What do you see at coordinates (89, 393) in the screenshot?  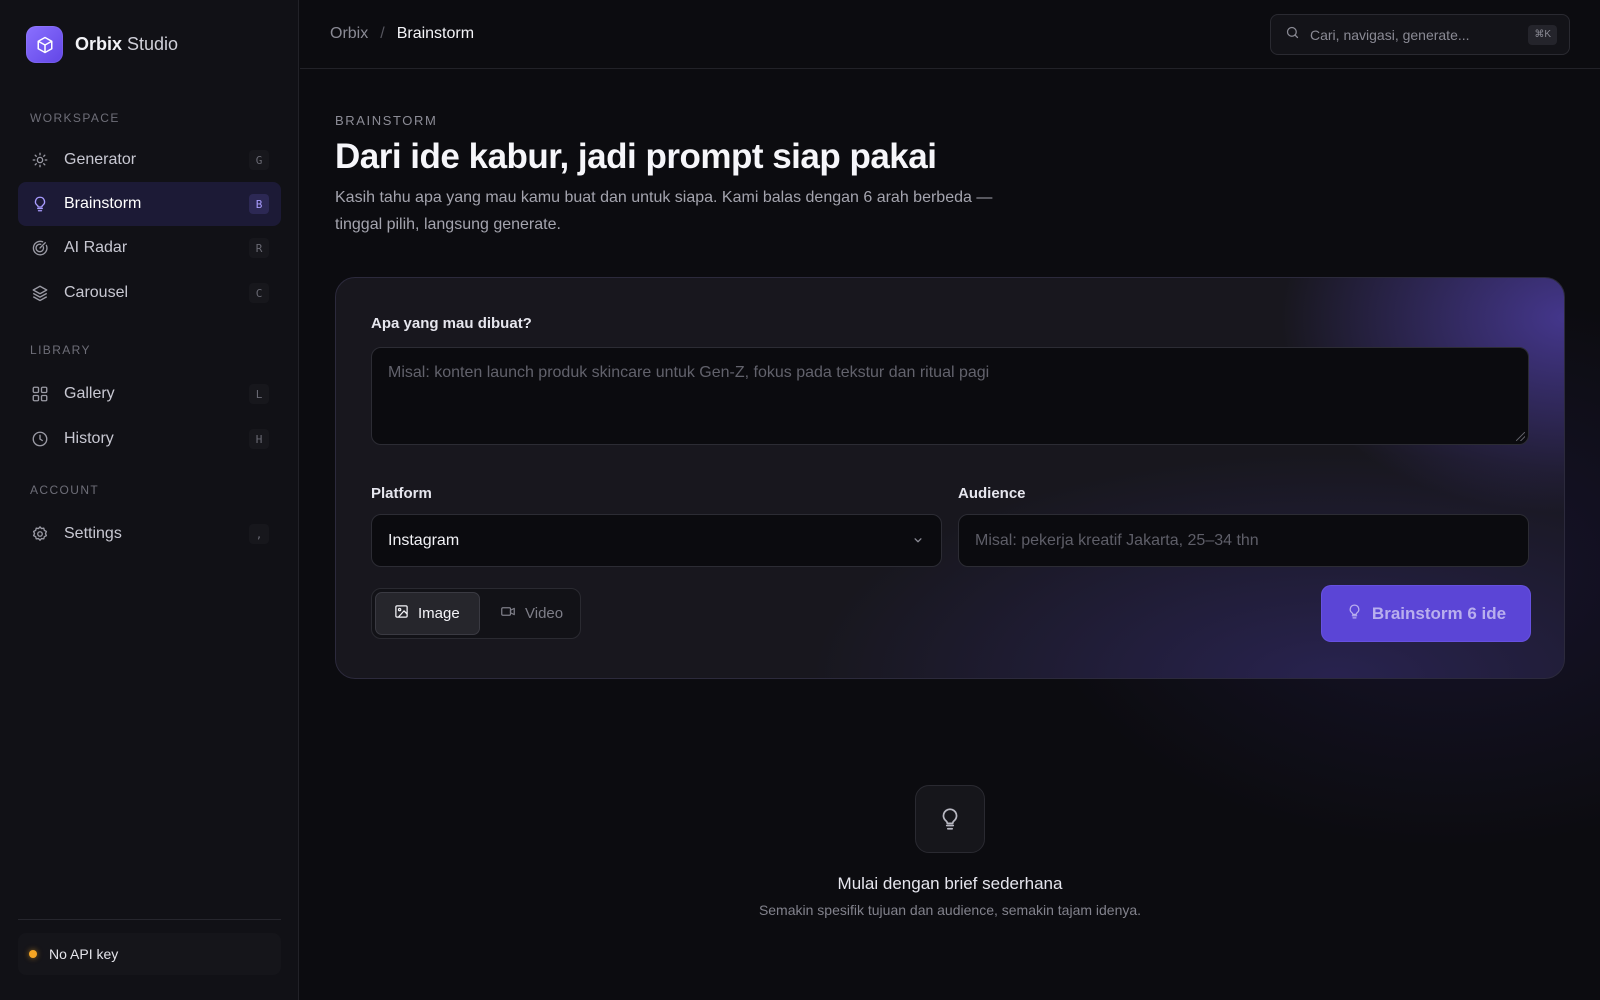 I see `sidebar-item-label: Gallery` at bounding box center [89, 393].